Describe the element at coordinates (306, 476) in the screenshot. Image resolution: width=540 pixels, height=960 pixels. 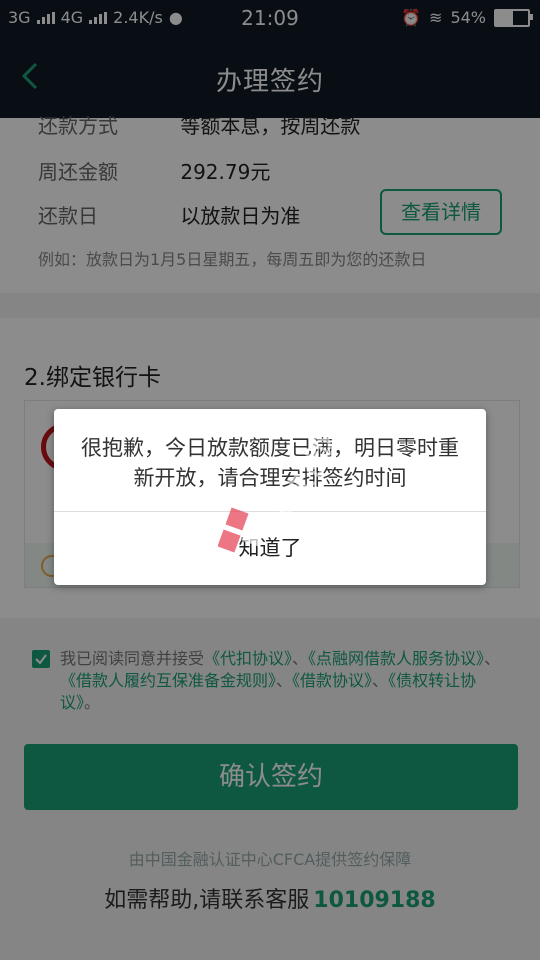
I see `watermark-text: 卡农社区` at that location.